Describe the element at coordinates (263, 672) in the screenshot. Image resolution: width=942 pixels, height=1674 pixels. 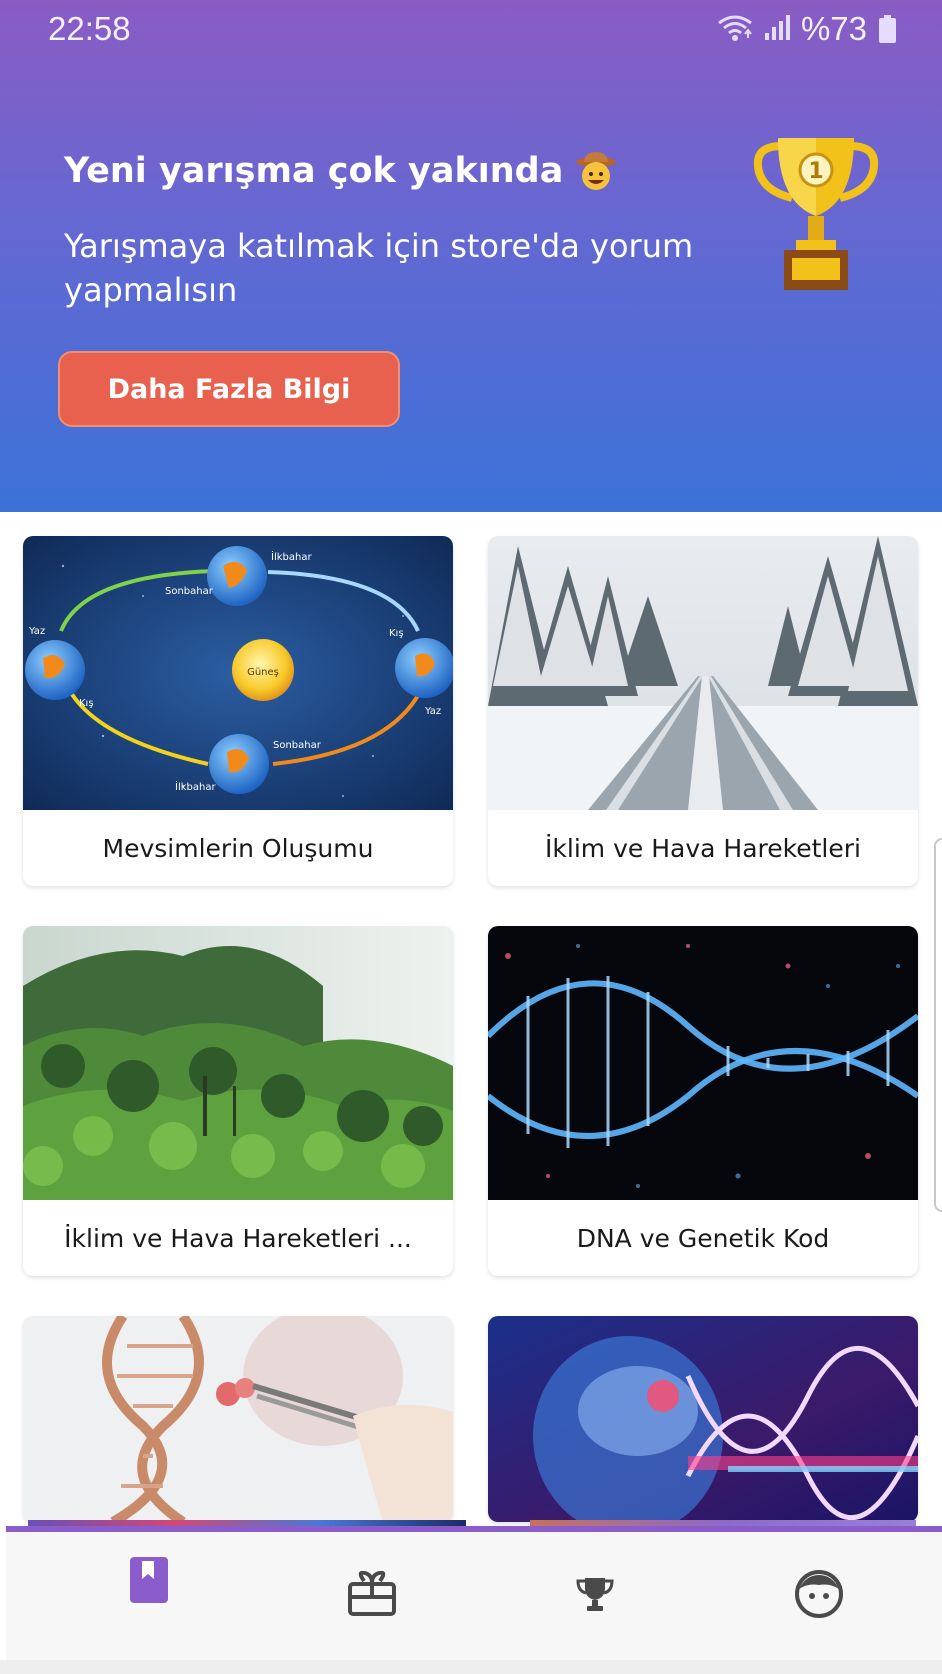
I see `svg-text: Güneş` at that location.